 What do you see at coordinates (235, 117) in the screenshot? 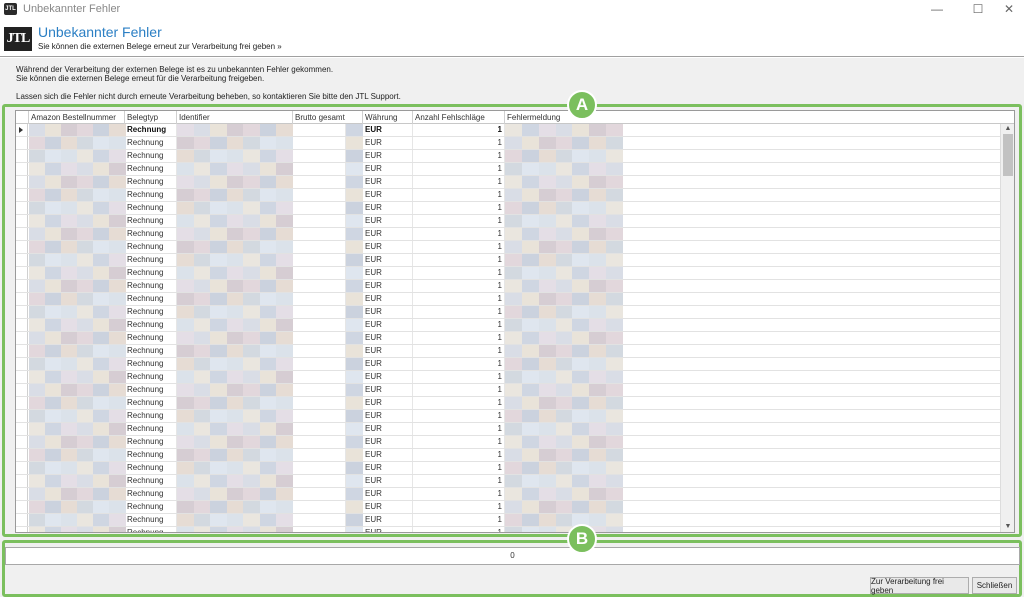
I see `col-identifier: Identifier` at bounding box center [235, 117].